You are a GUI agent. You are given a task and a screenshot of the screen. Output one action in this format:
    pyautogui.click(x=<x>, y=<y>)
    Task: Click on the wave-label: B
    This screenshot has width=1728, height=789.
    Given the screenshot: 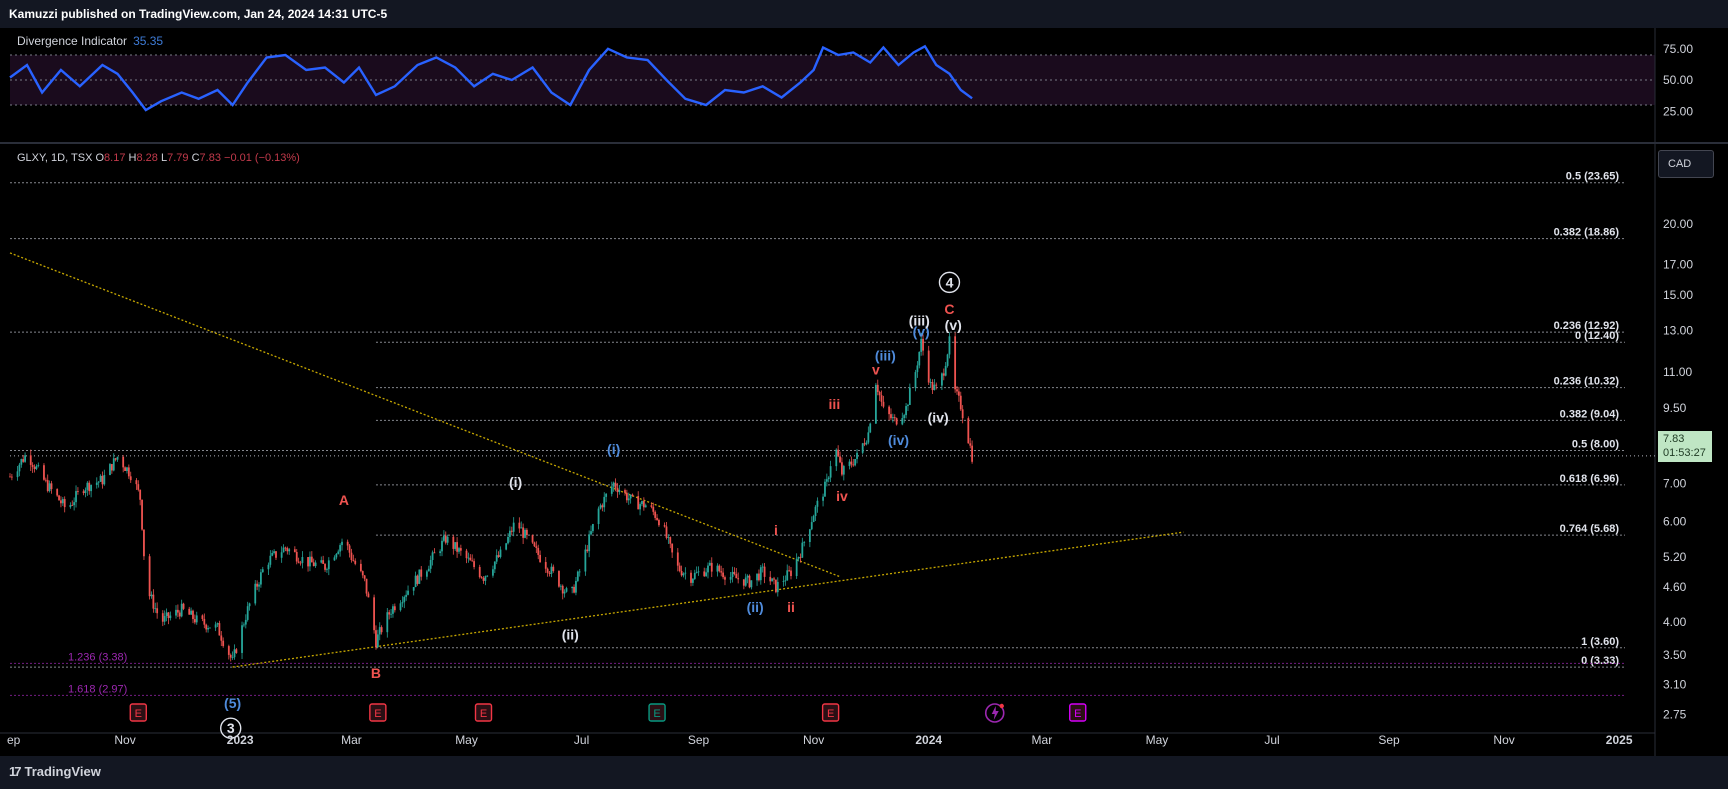 What is the action you would take?
    pyautogui.click(x=376, y=673)
    